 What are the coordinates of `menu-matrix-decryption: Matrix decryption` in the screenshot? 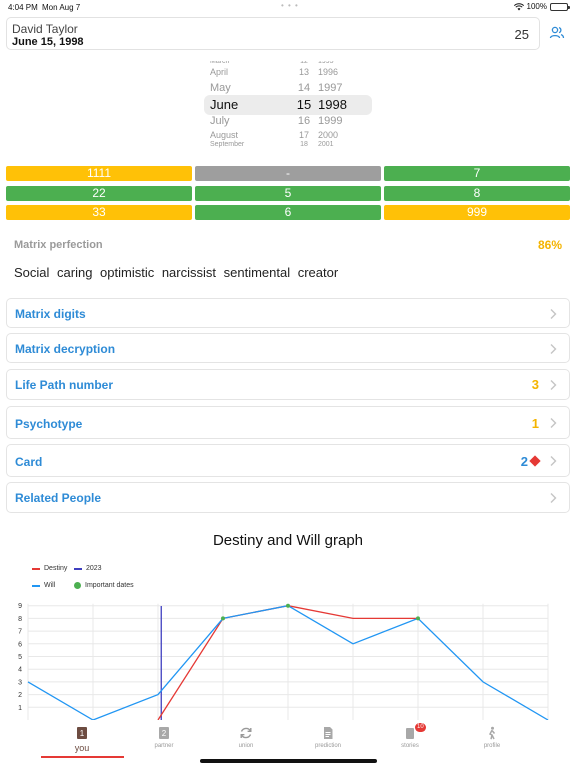 It's located at (288, 348).